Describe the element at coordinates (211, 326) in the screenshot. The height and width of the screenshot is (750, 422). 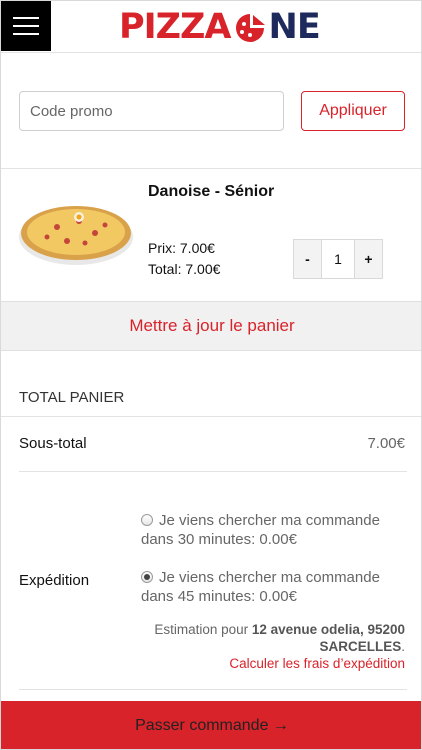
I see `update-cart-button: Mettre à jour le panier` at that location.